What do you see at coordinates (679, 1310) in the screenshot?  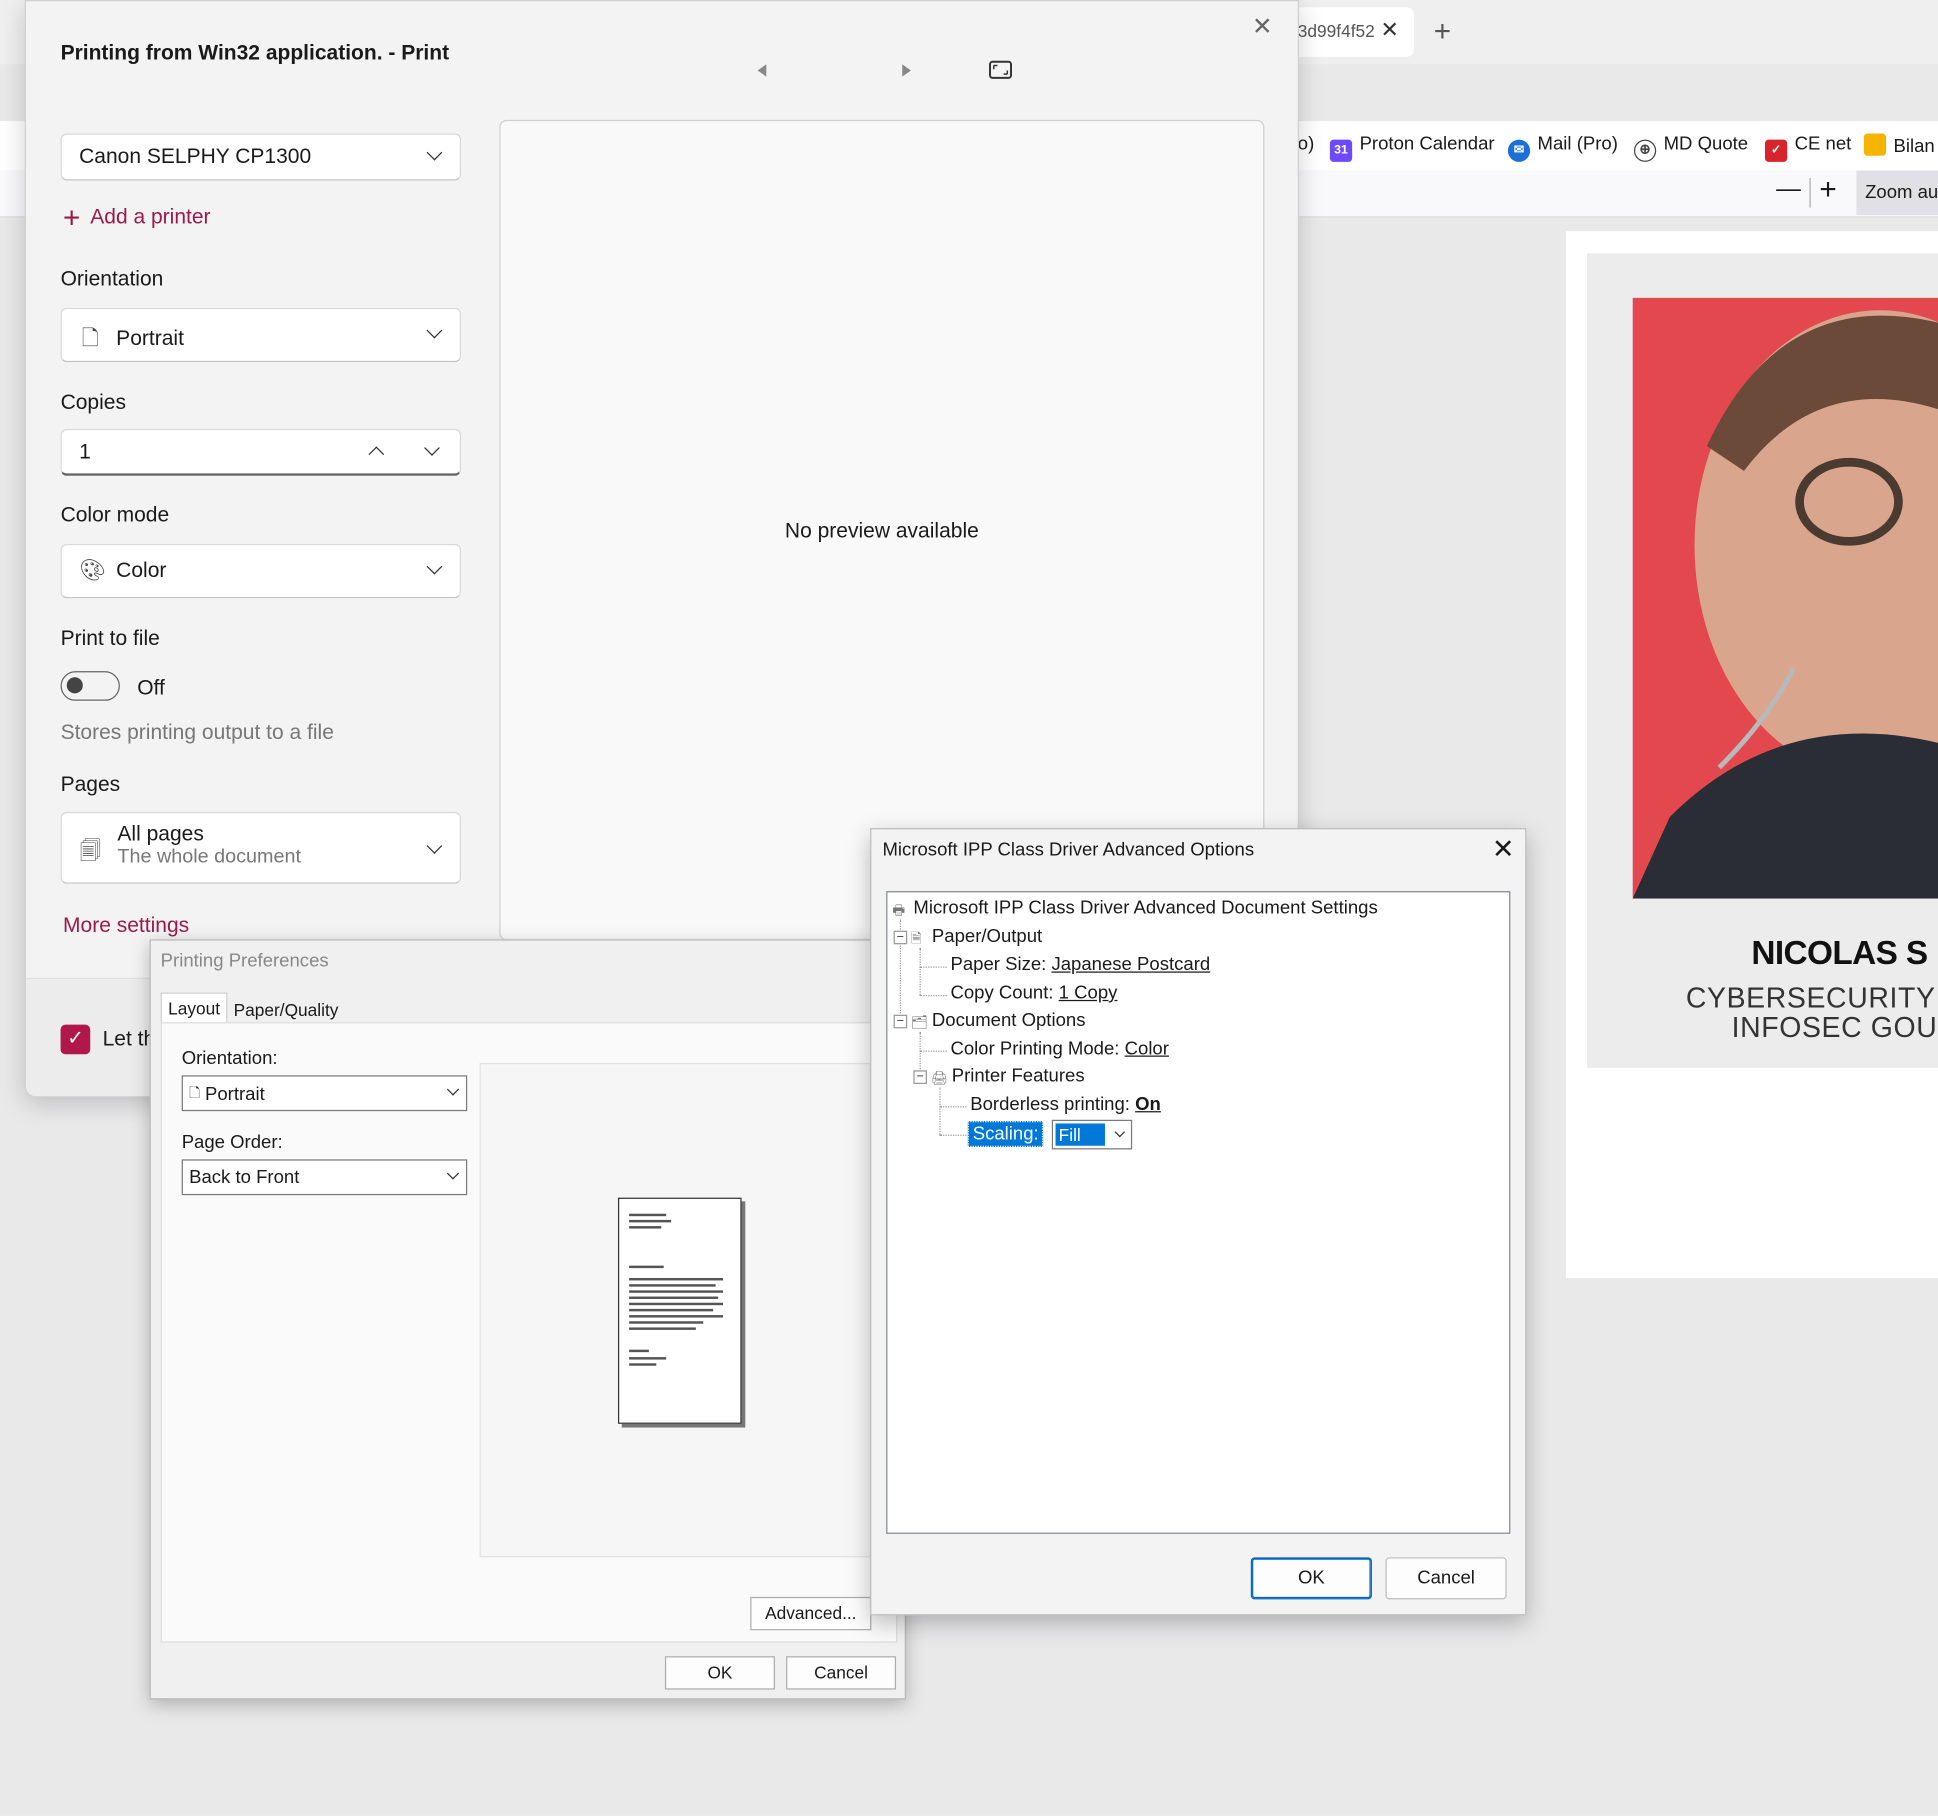 I see `document-thumbnail` at bounding box center [679, 1310].